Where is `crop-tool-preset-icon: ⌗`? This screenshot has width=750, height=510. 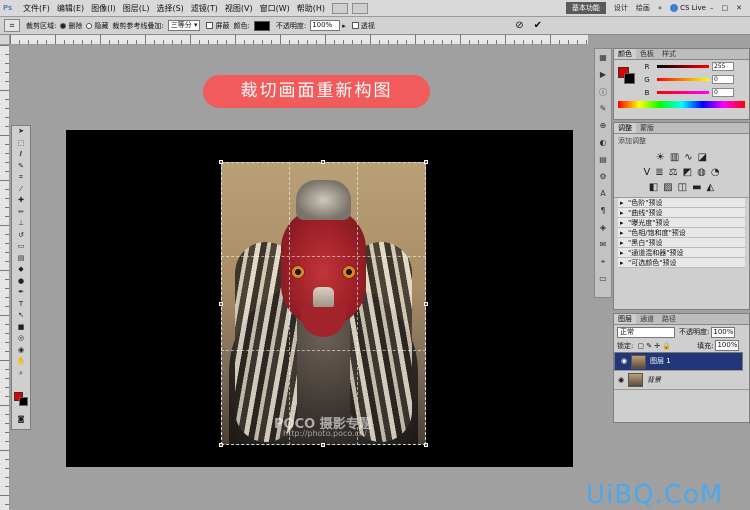
crop-tool-preset-icon: ⌗ is located at coordinates (12, 25).